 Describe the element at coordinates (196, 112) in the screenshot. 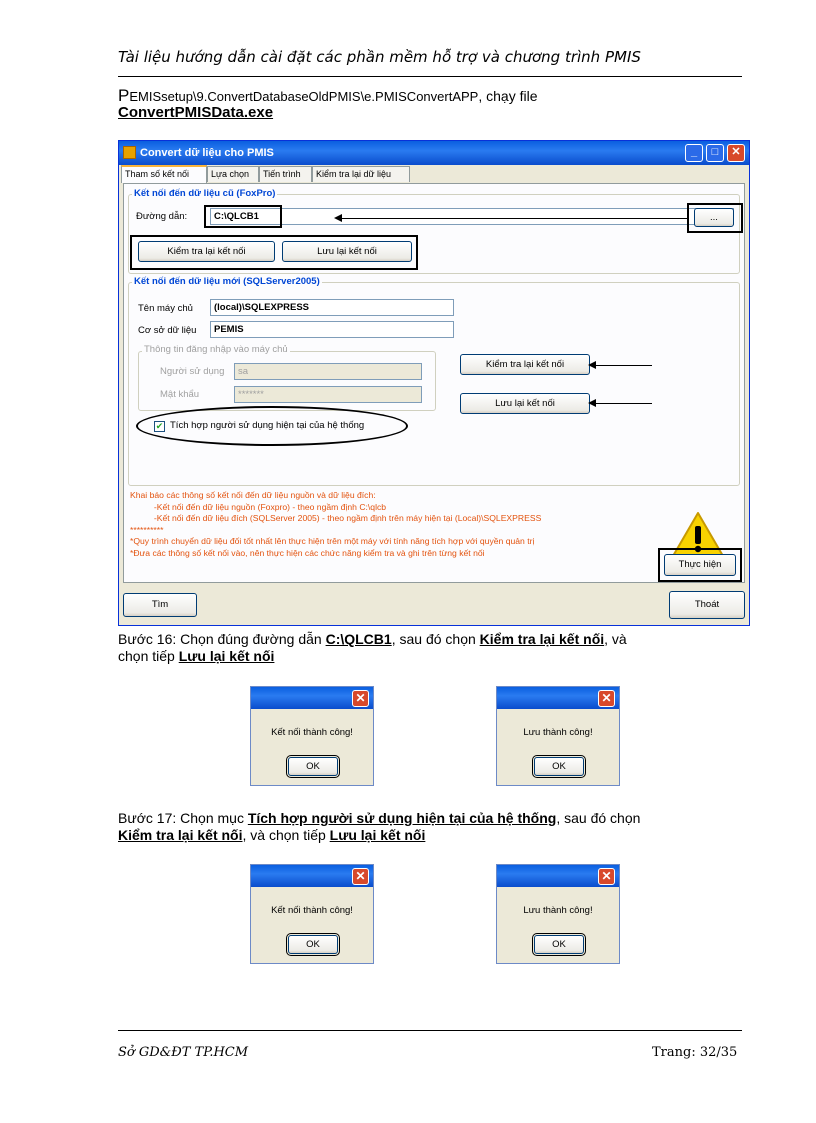

I see `exe-filename: ConvertPMISData.exe` at that location.